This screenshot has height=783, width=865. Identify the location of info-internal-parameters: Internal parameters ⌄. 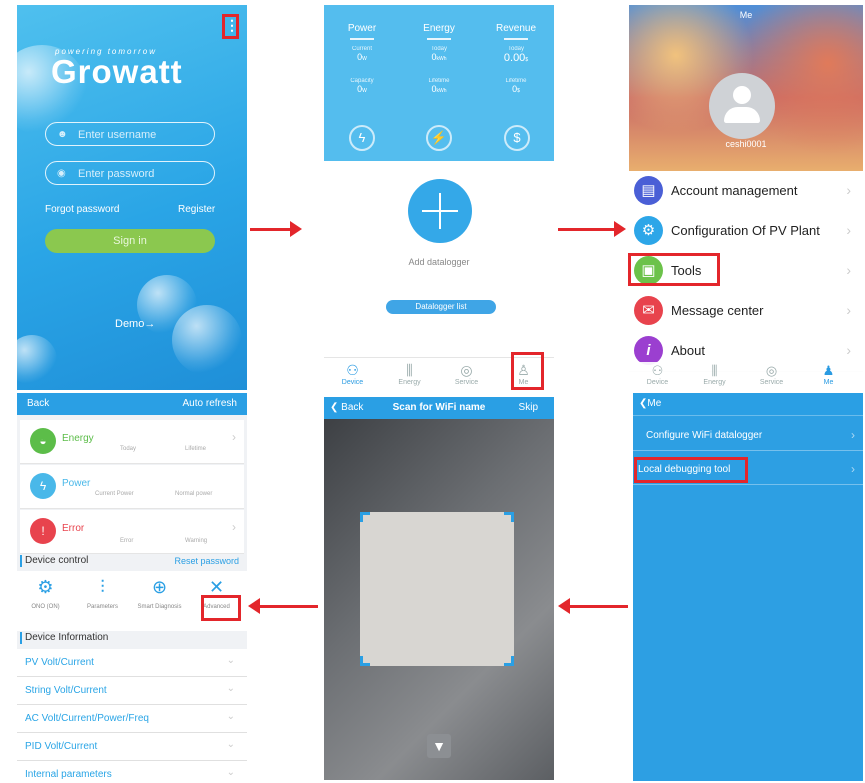
(132, 771).